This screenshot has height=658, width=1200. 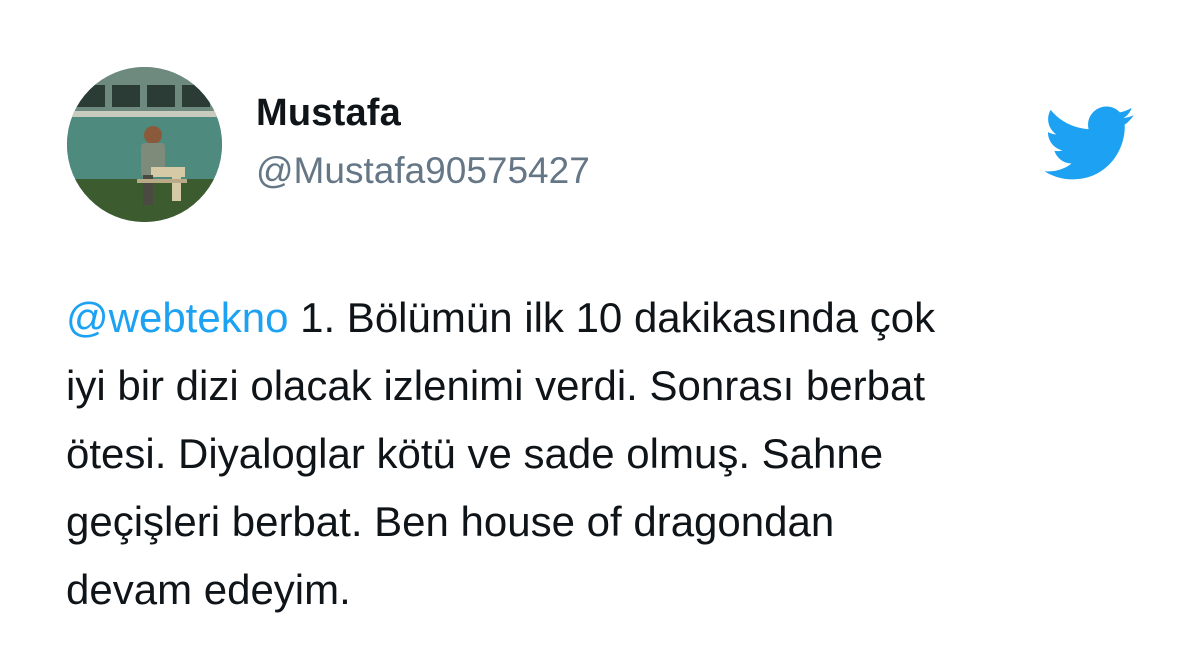 I want to click on avatar, so click(x=144, y=144).